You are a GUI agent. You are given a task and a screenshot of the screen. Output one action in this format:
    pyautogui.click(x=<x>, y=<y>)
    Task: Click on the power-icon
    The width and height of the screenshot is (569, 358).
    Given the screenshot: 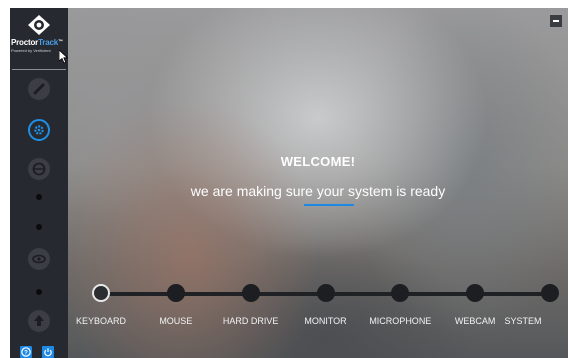 What is the action you would take?
    pyautogui.click(x=48, y=352)
    